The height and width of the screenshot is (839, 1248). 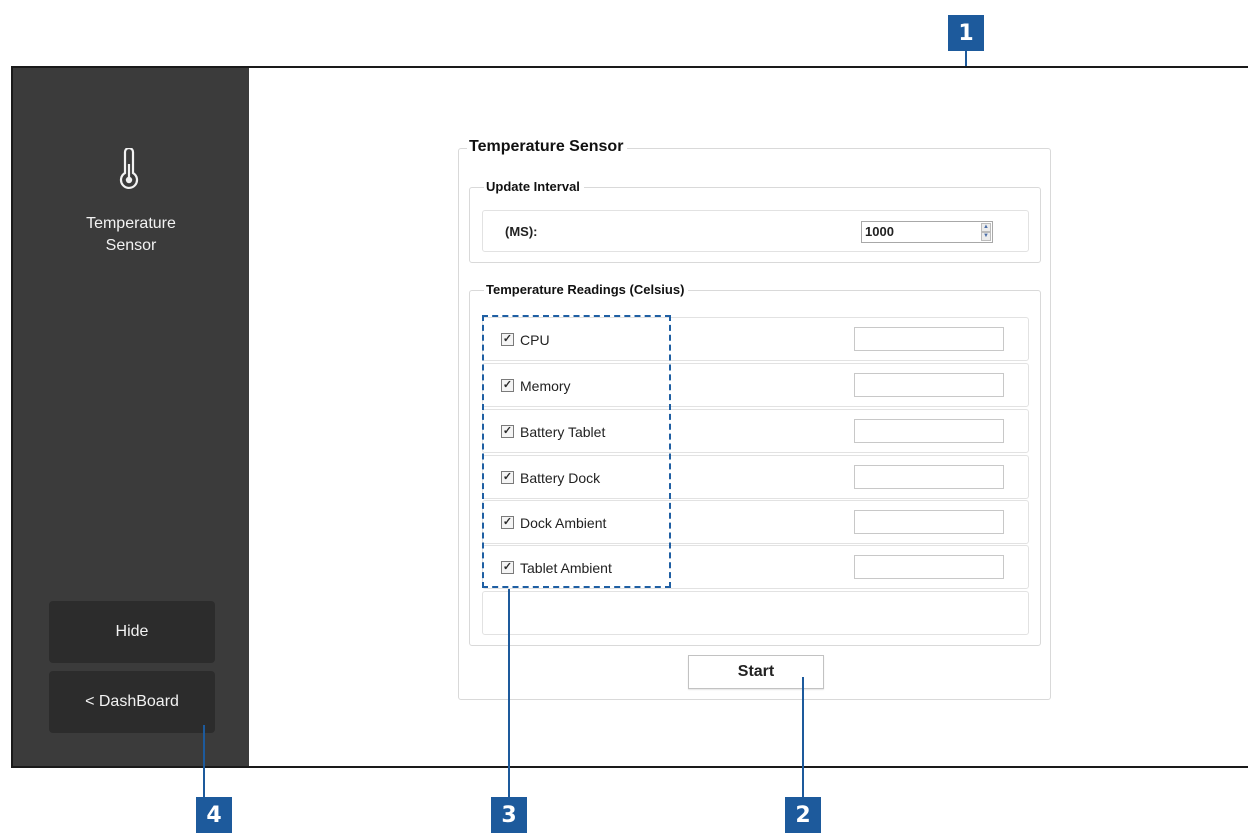 I want to click on app-title-line2: Sensor, so click(x=131, y=245).